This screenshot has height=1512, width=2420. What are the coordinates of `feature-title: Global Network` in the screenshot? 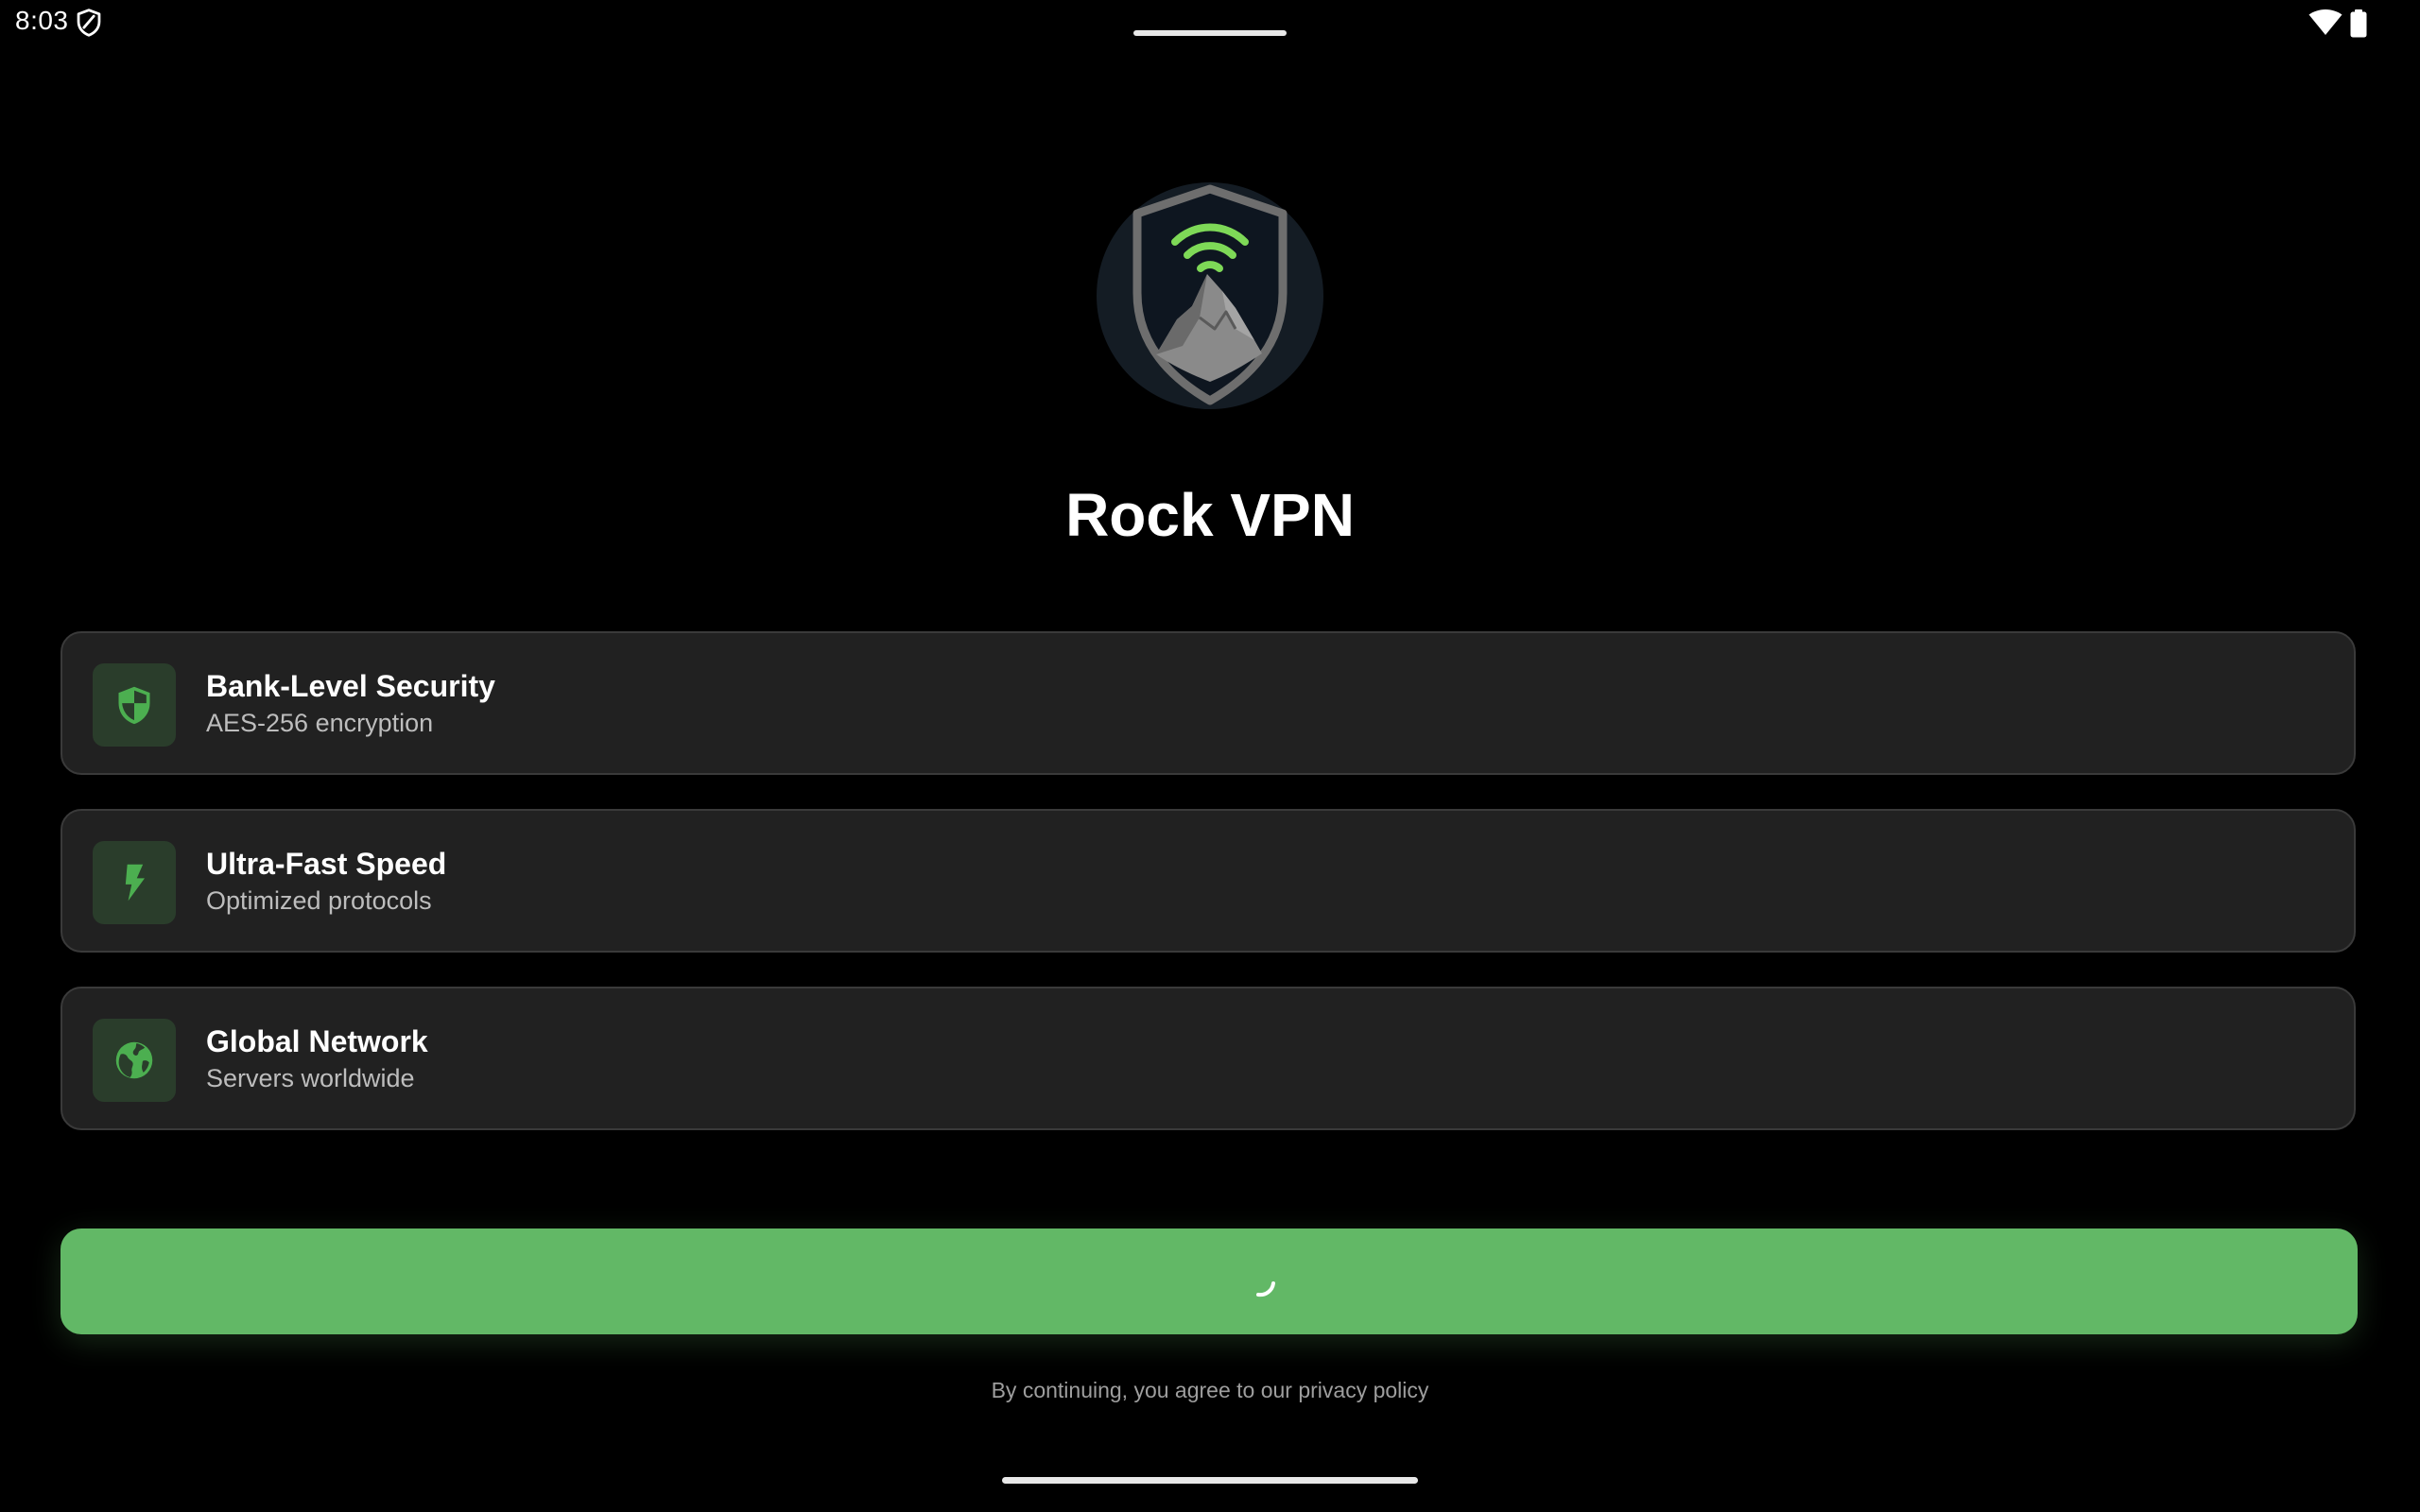 It's located at (317, 1041).